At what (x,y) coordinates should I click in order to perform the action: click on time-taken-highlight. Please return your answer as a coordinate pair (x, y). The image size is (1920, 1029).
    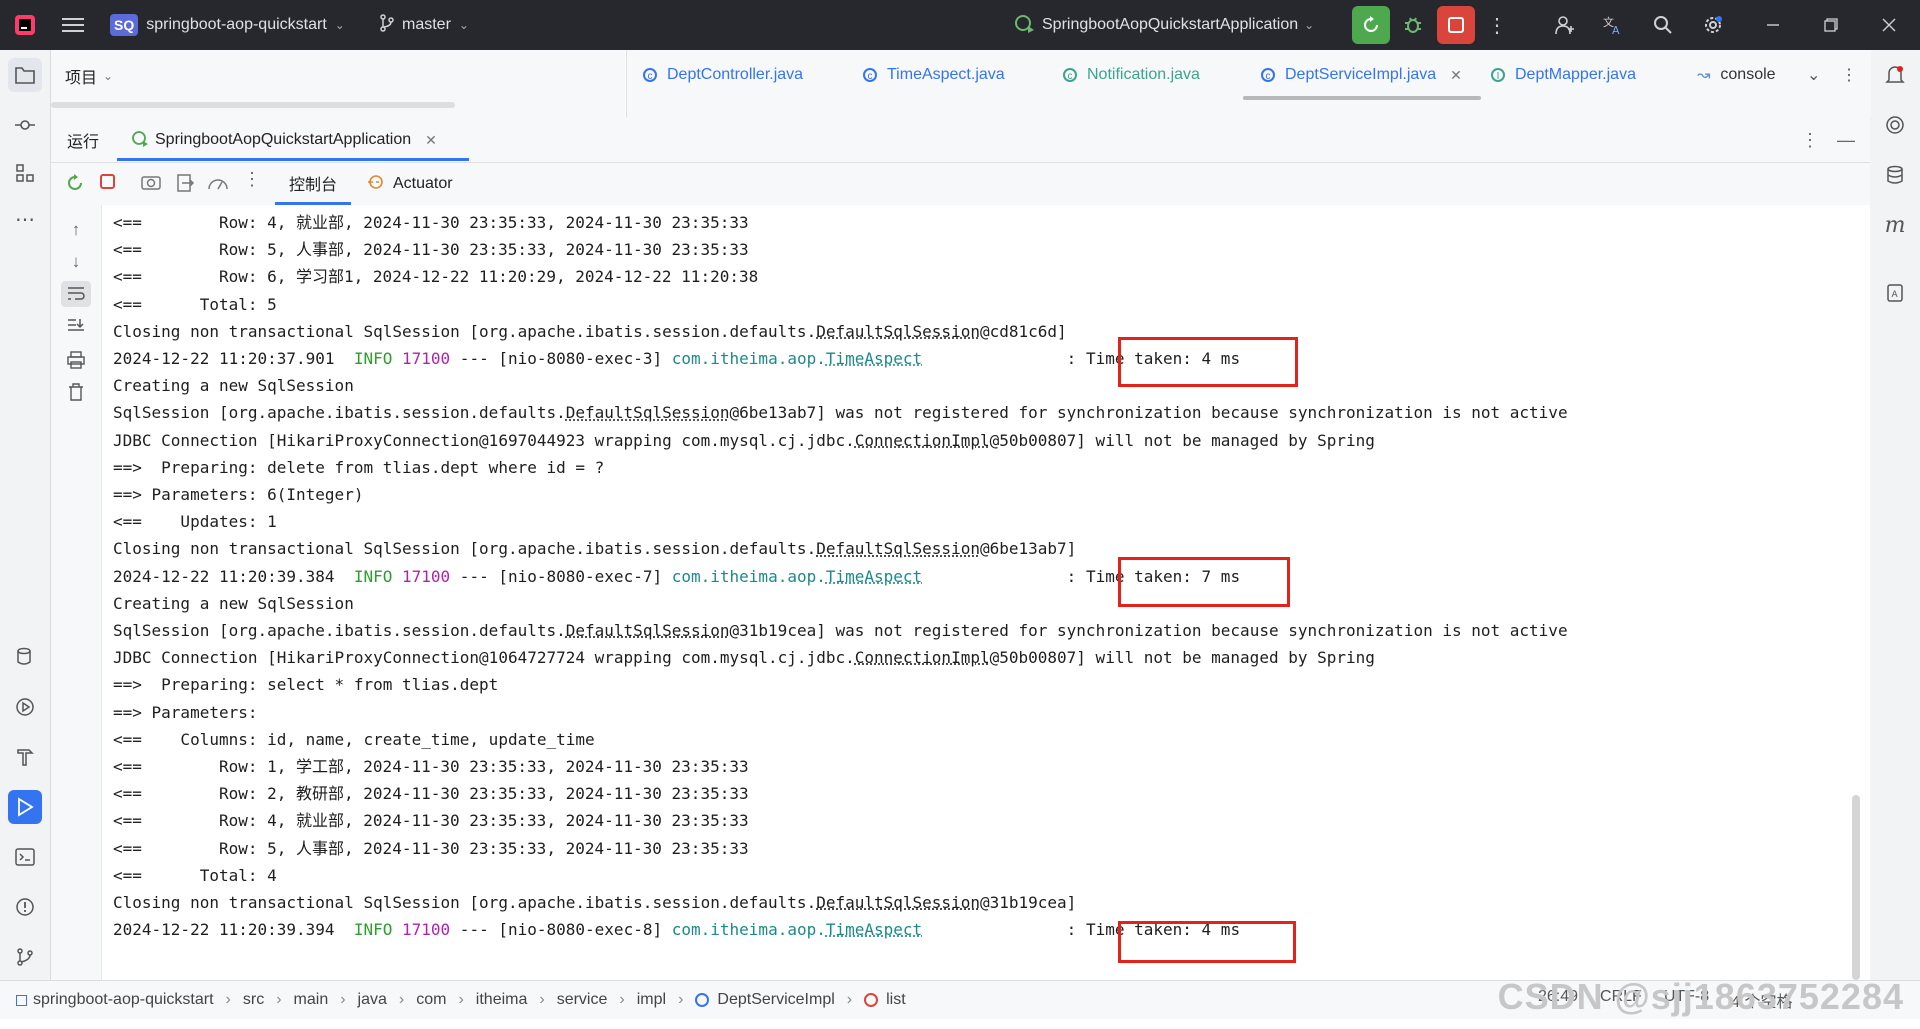
    Looking at the image, I should click on (1208, 362).